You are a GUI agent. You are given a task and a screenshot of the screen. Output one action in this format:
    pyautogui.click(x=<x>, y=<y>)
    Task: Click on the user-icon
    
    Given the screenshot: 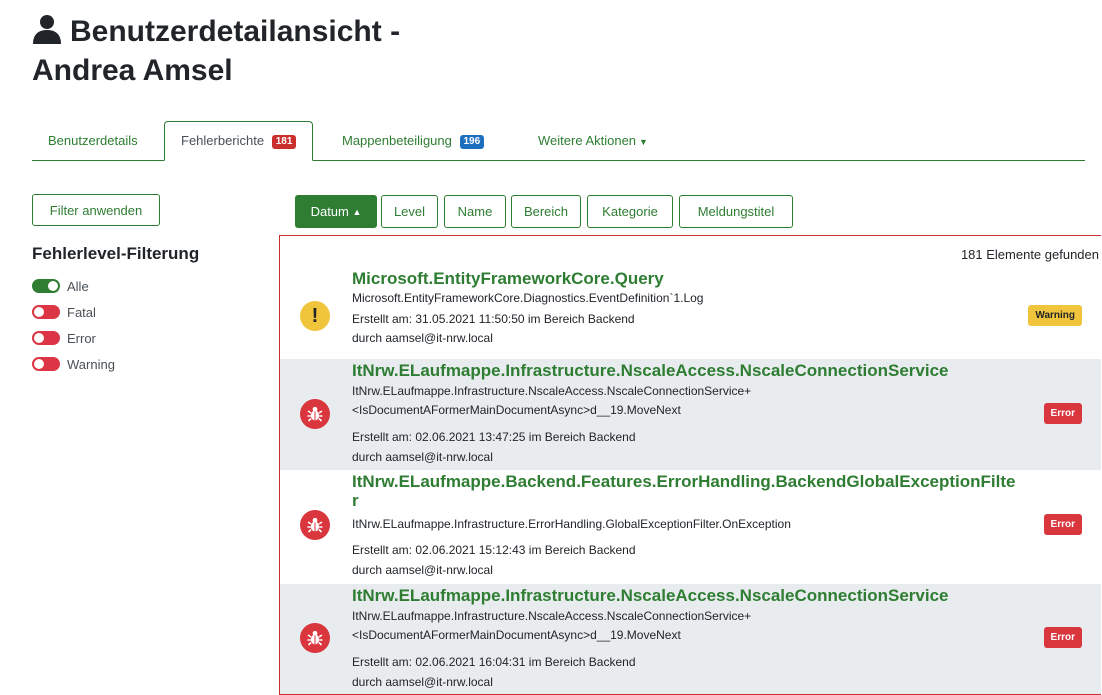 What is the action you would take?
    pyautogui.click(x=47, y=33)
    